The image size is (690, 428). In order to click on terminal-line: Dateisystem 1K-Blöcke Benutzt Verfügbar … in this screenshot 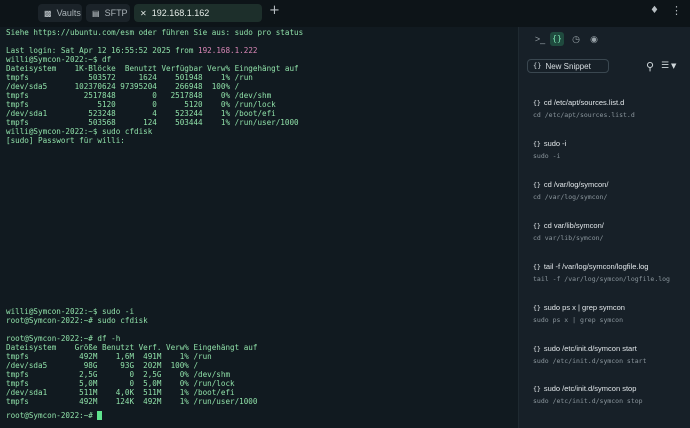, I will do `click(152, 68)`.